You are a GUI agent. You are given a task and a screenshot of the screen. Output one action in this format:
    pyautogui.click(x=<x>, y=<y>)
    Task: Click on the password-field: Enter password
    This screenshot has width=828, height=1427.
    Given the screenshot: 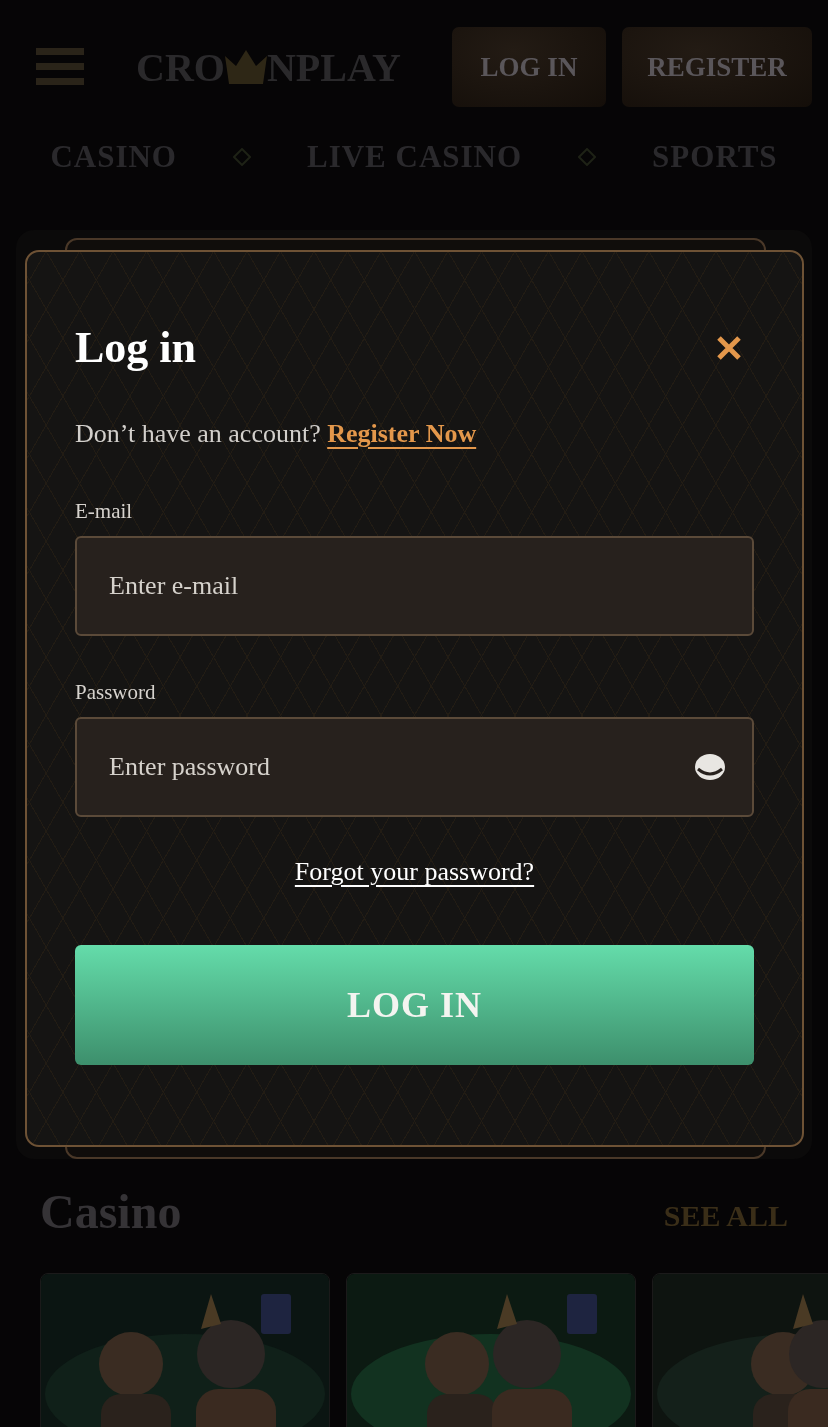 What is the action you would take?
    pyautogui.click(x=414, y=767)
    